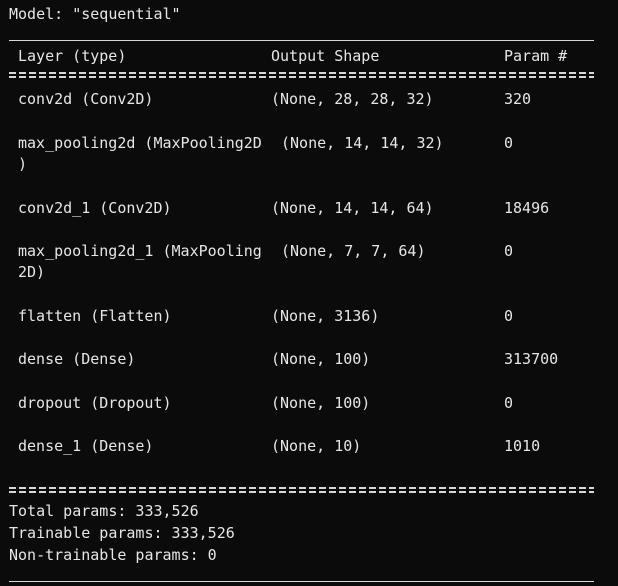  What do you see at coordinates (122, 533) in the screenshot?
I see `trainable-params: Trainable params: 333,526` at bounding box center [122, 533].